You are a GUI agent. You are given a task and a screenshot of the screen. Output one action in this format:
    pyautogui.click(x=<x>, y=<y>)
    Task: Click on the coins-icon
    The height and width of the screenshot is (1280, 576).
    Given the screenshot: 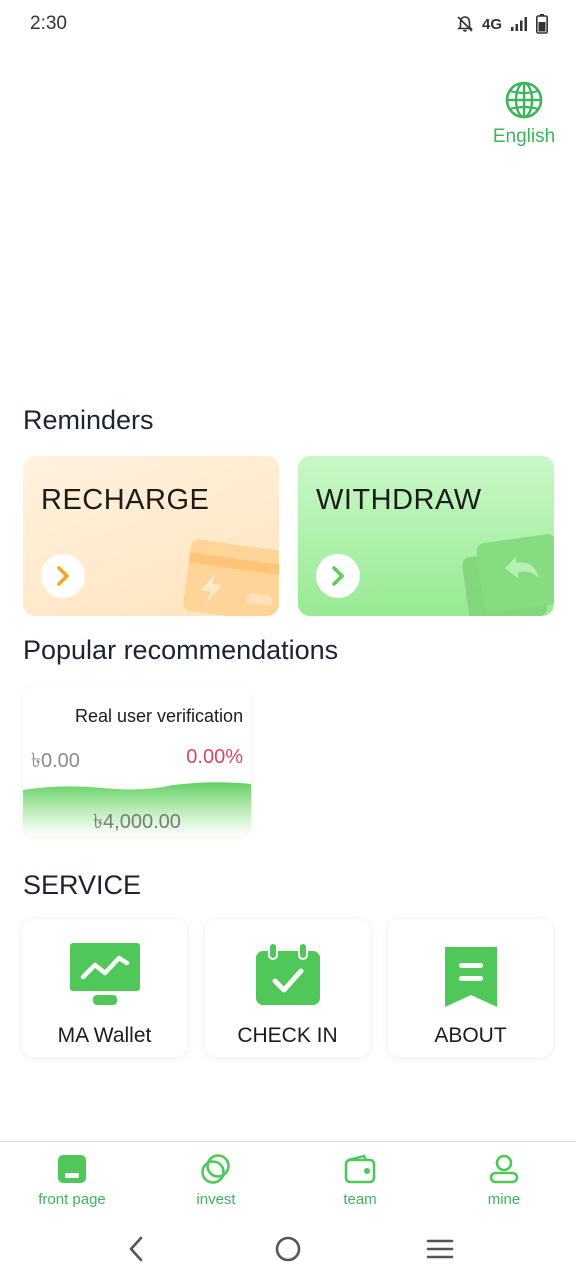 What is the action you would take?
    pyautogui.click(x=215, y=1169)
    